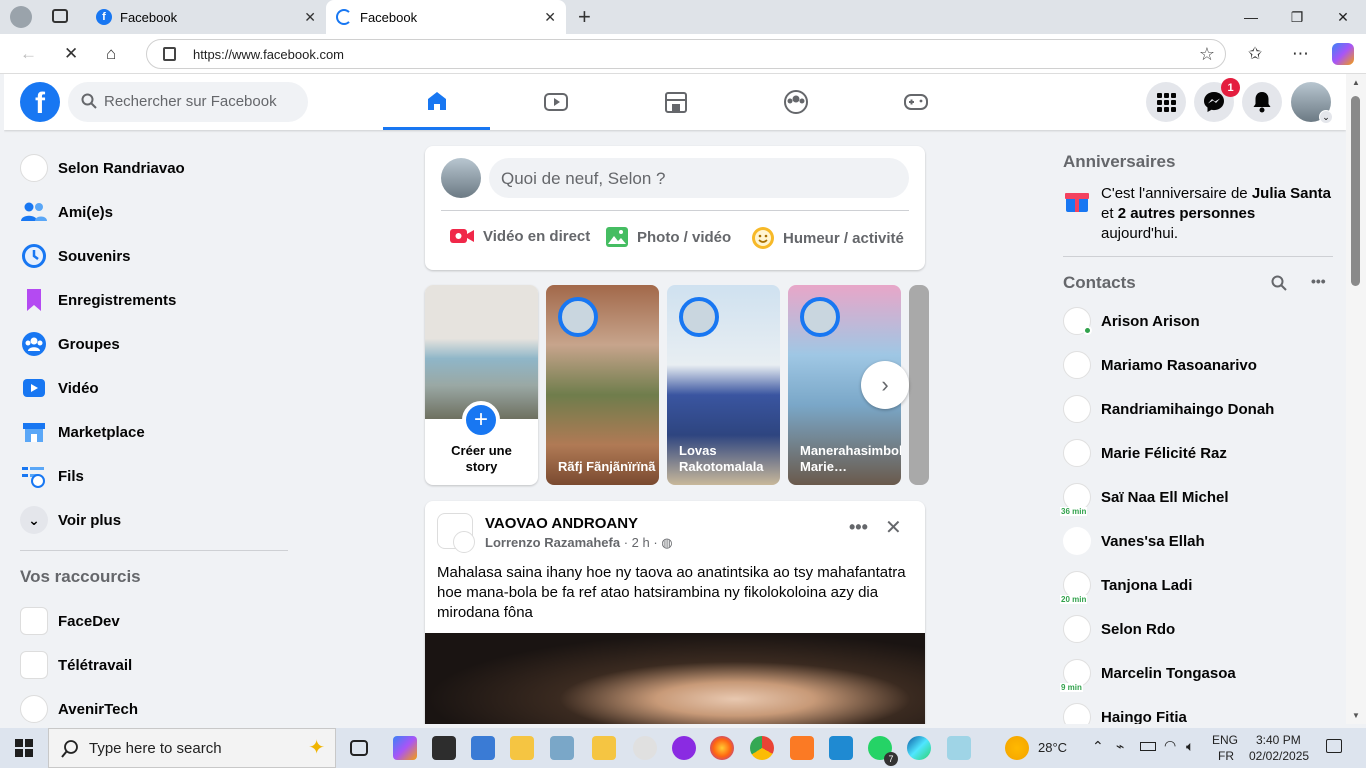  What do you see at coordinates (192, 748) in the screenshot?
I see `taskbar-search-input: Type here to search ✦` at bounding box center [192, 748].